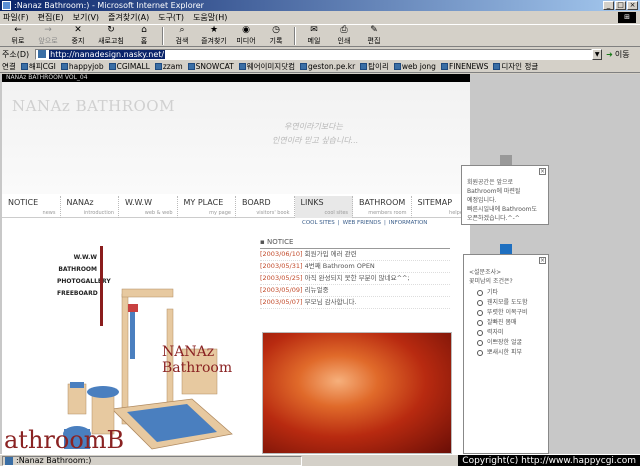  Describe the element at coordinates (77, 270) in the screenshot. I see `side-menu-bathroom: BATHROOM` at that location.